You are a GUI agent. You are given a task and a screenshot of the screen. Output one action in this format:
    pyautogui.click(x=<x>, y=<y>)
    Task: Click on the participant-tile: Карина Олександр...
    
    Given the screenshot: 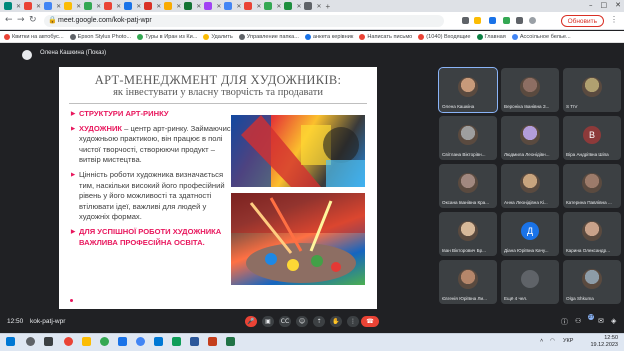 What is the action you would take?
    pyautogui.click(x=592, y=234)
    